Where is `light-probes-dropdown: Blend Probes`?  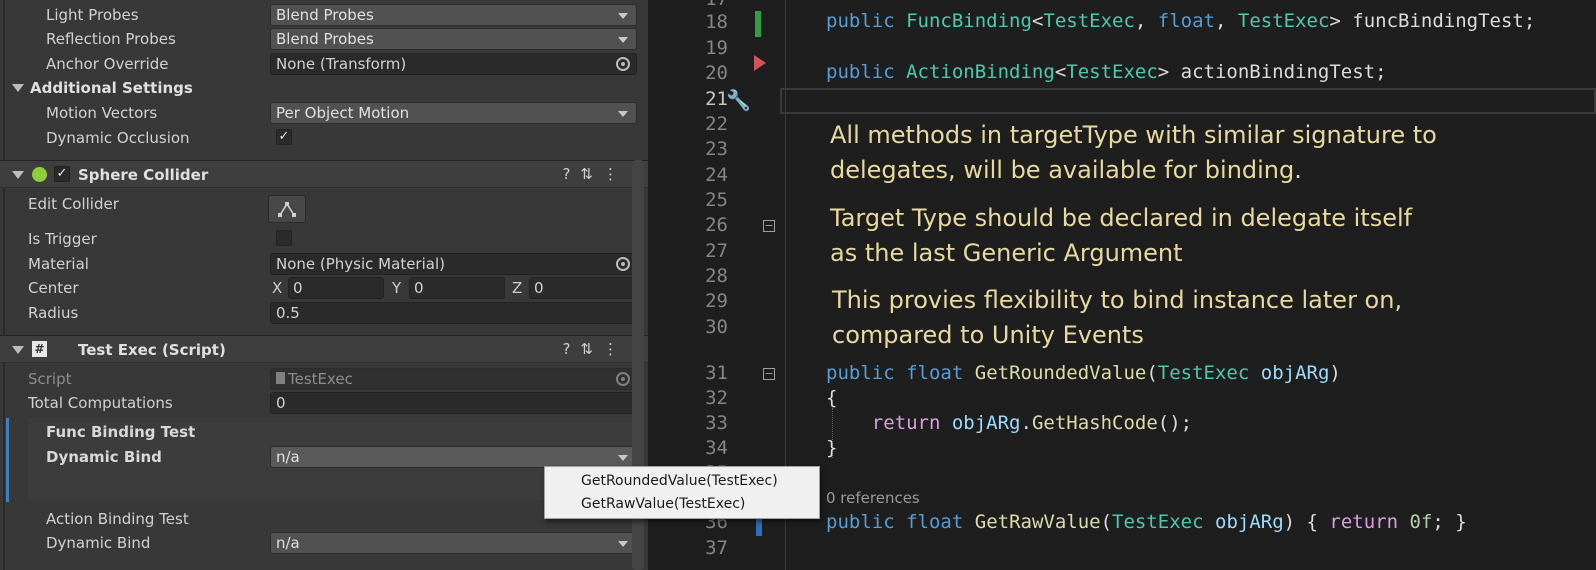 light-probes-dropdown: Blend Probes is located at coordinates (453, 15).